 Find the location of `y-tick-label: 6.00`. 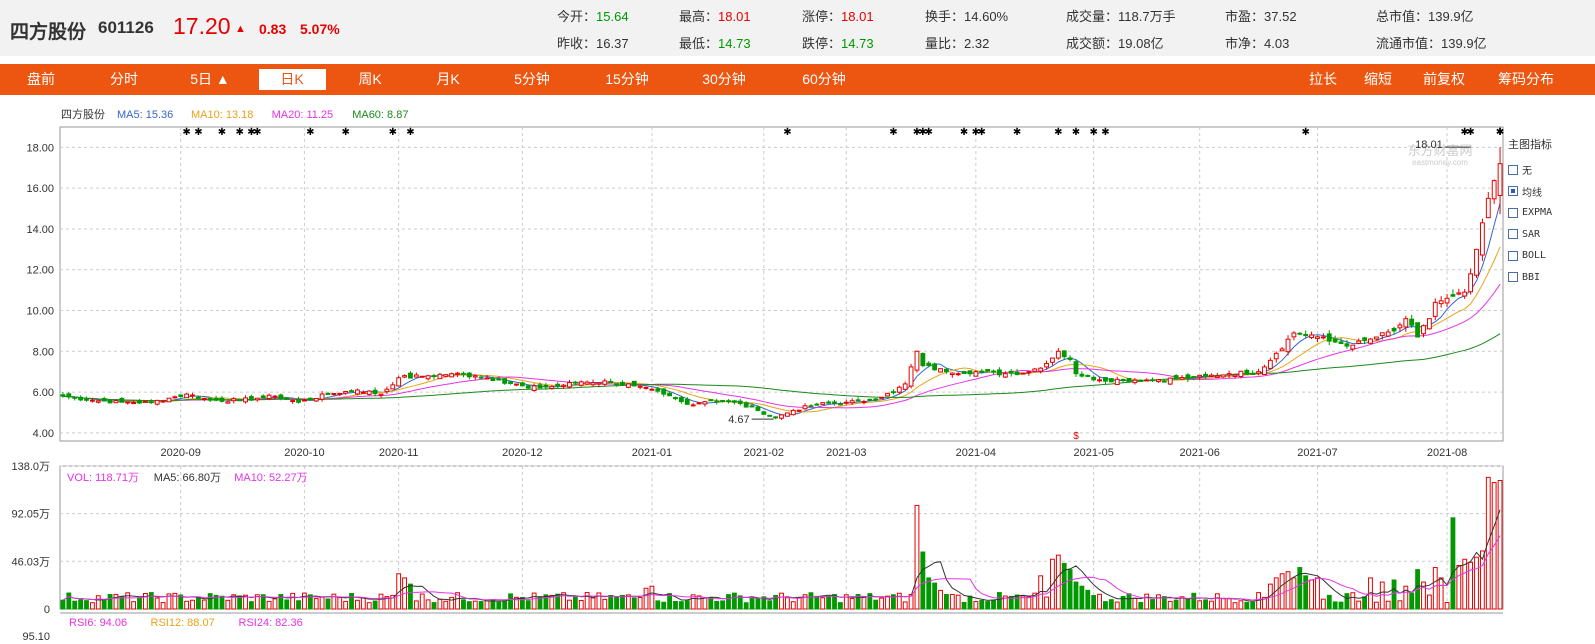

y-tick-label: 6.00 is located at coordinates (43, 393).